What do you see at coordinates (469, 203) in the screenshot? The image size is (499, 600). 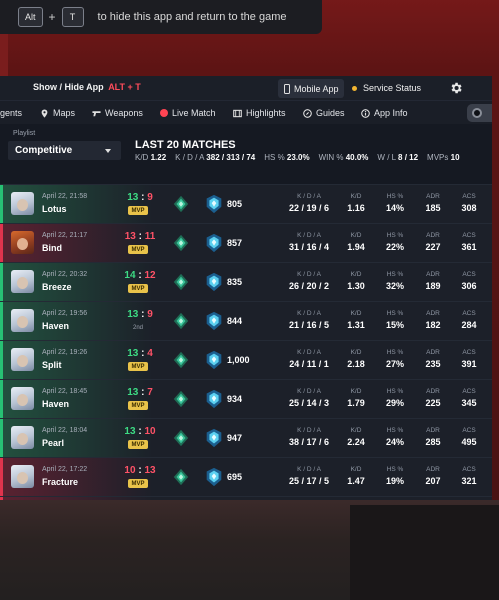 I see `stat-acs: ACS 308` at bounding box center [469, 203].